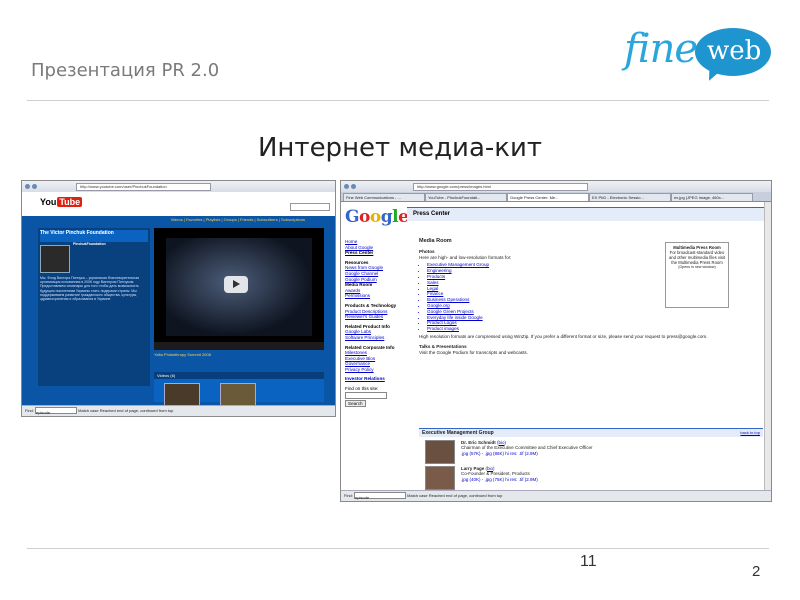 The image size is (800, 600). I want to click on channel-avatar, so click(55, 259).